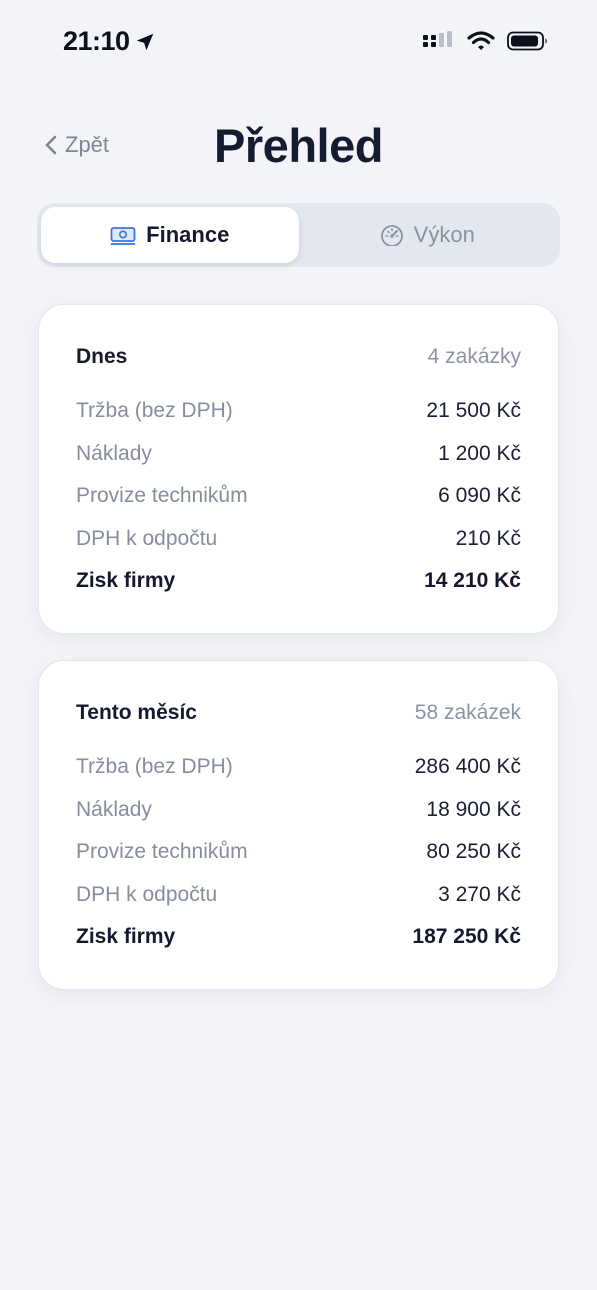  Describe the element at coordinates (188, 234) in the screenshot. I see `tab-finance-label: Finance` at that location.